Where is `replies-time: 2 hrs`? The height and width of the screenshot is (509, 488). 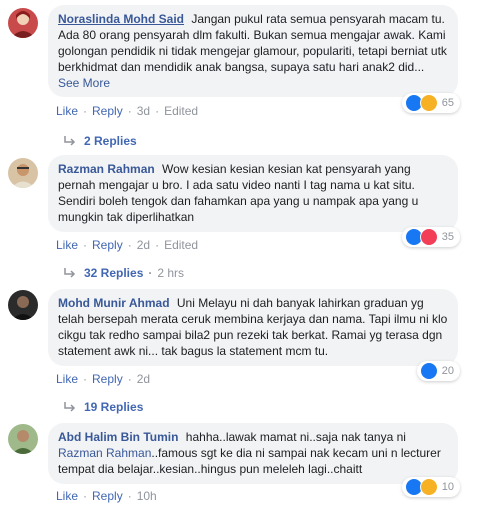
replies-time: 2 hrs is located at coordinates (171, 273).